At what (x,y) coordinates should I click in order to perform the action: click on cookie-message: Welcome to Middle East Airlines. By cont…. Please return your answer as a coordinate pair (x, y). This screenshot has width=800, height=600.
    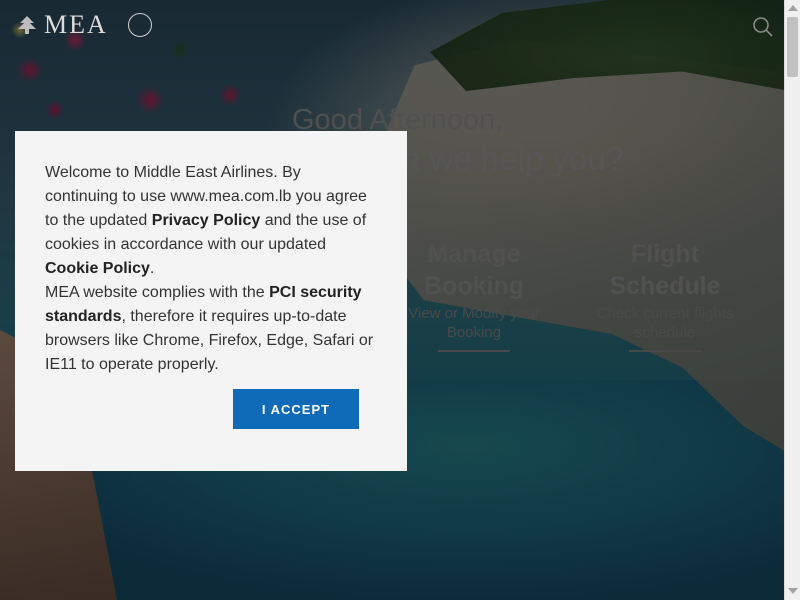
    Looking at the image, I should click on (211, 269).